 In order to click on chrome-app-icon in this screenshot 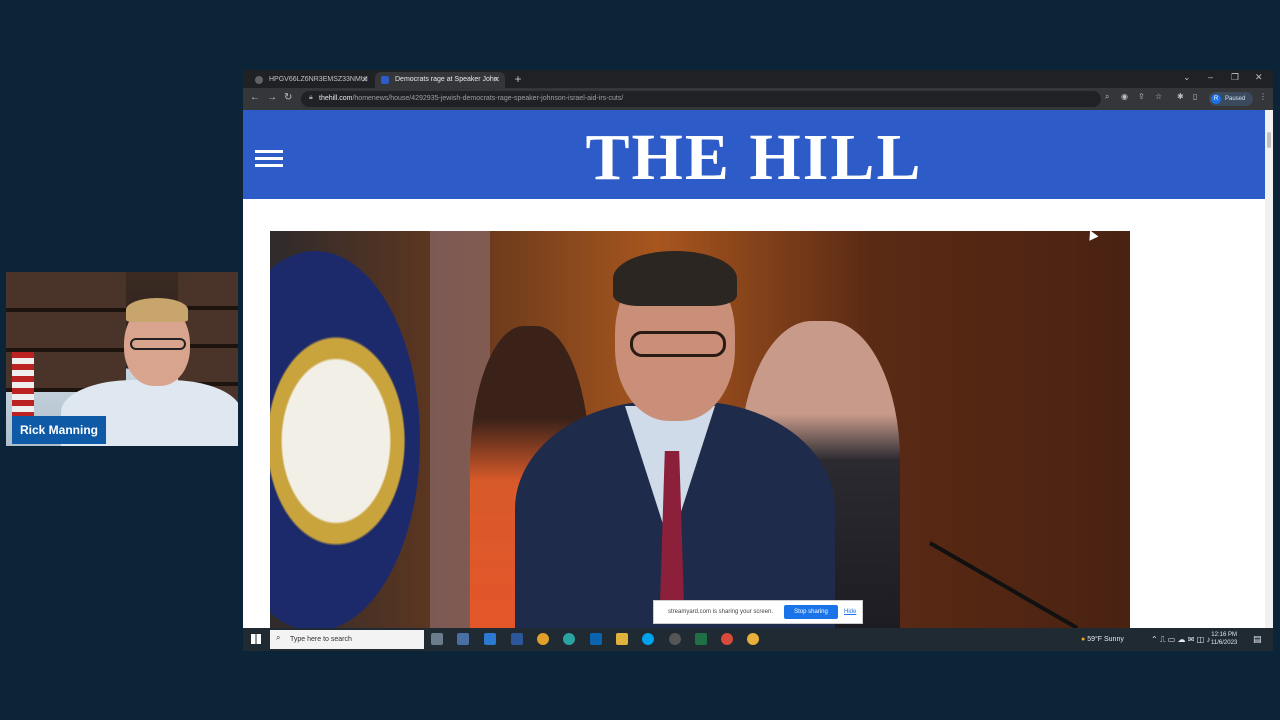, I will do `click(543, 639)`.